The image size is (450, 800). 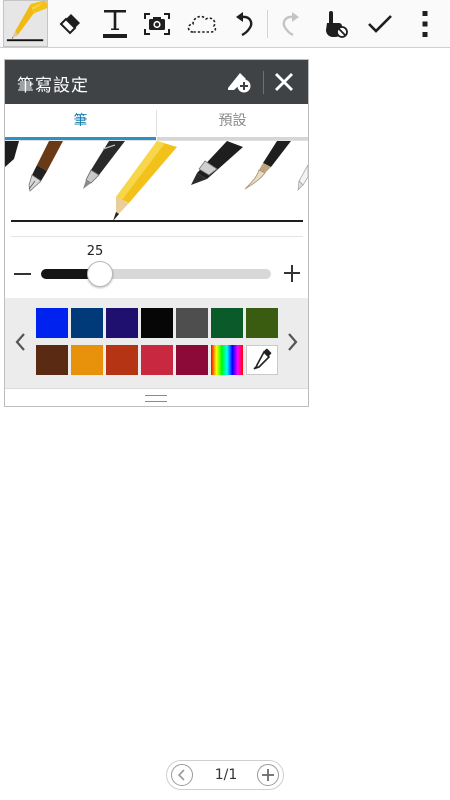 I want to click on color-spectrum-swatch, so click(x=227, y=360).